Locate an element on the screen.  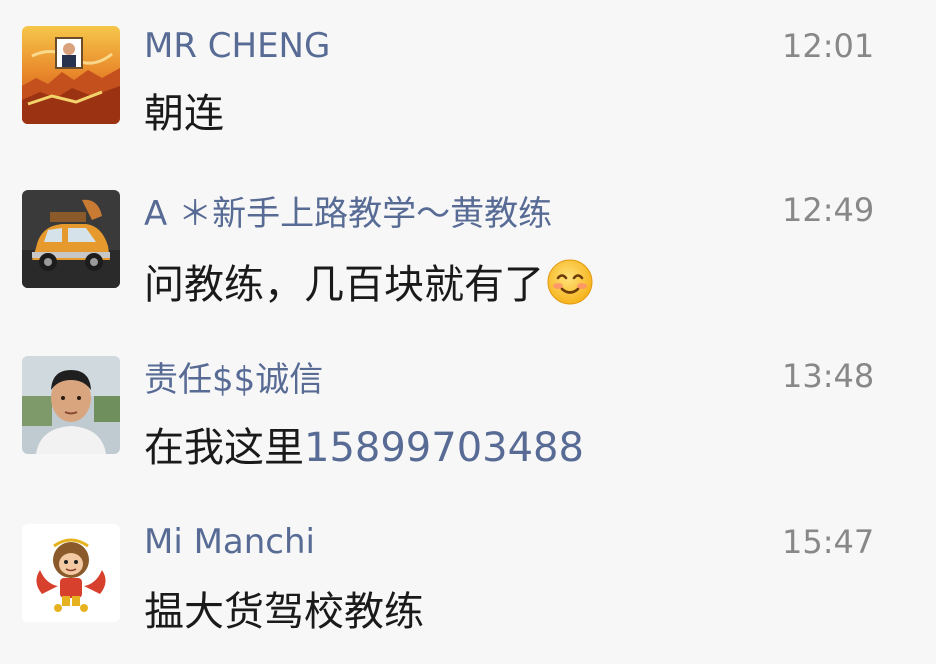
comment-text-content: 朝连 is located at coordinates (184, 114).